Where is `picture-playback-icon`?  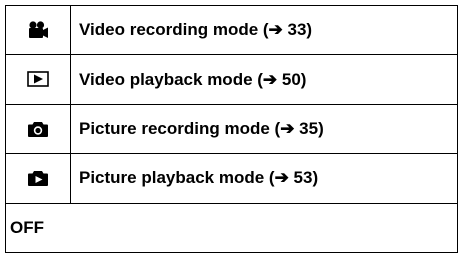
picture-playback-icon is located at coordinates (38, 178).